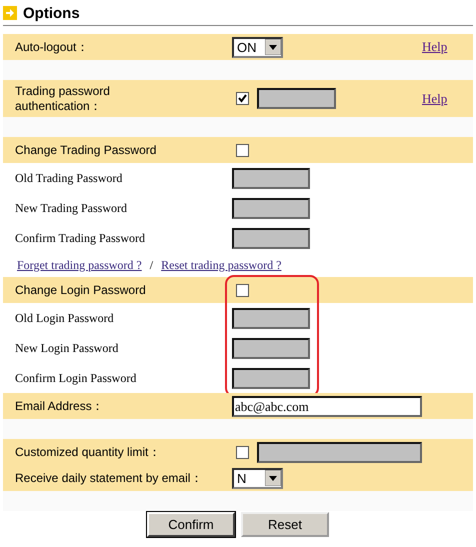  What do you see at coordinates (221, 265) in the screenshot?
I see `reset-password-link: Reset trading password ?` at bounding box center [221, 265].